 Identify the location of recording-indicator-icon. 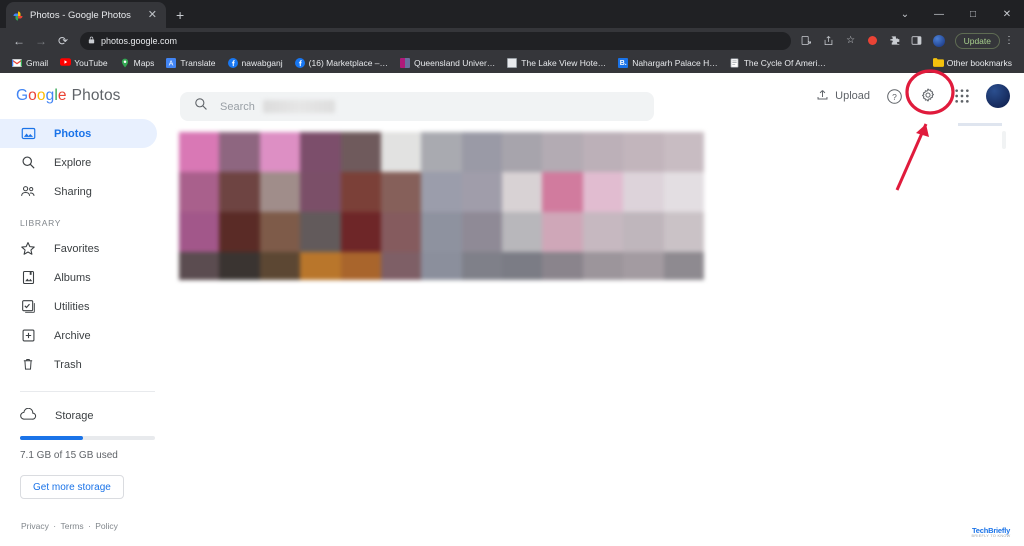
(873, 41).